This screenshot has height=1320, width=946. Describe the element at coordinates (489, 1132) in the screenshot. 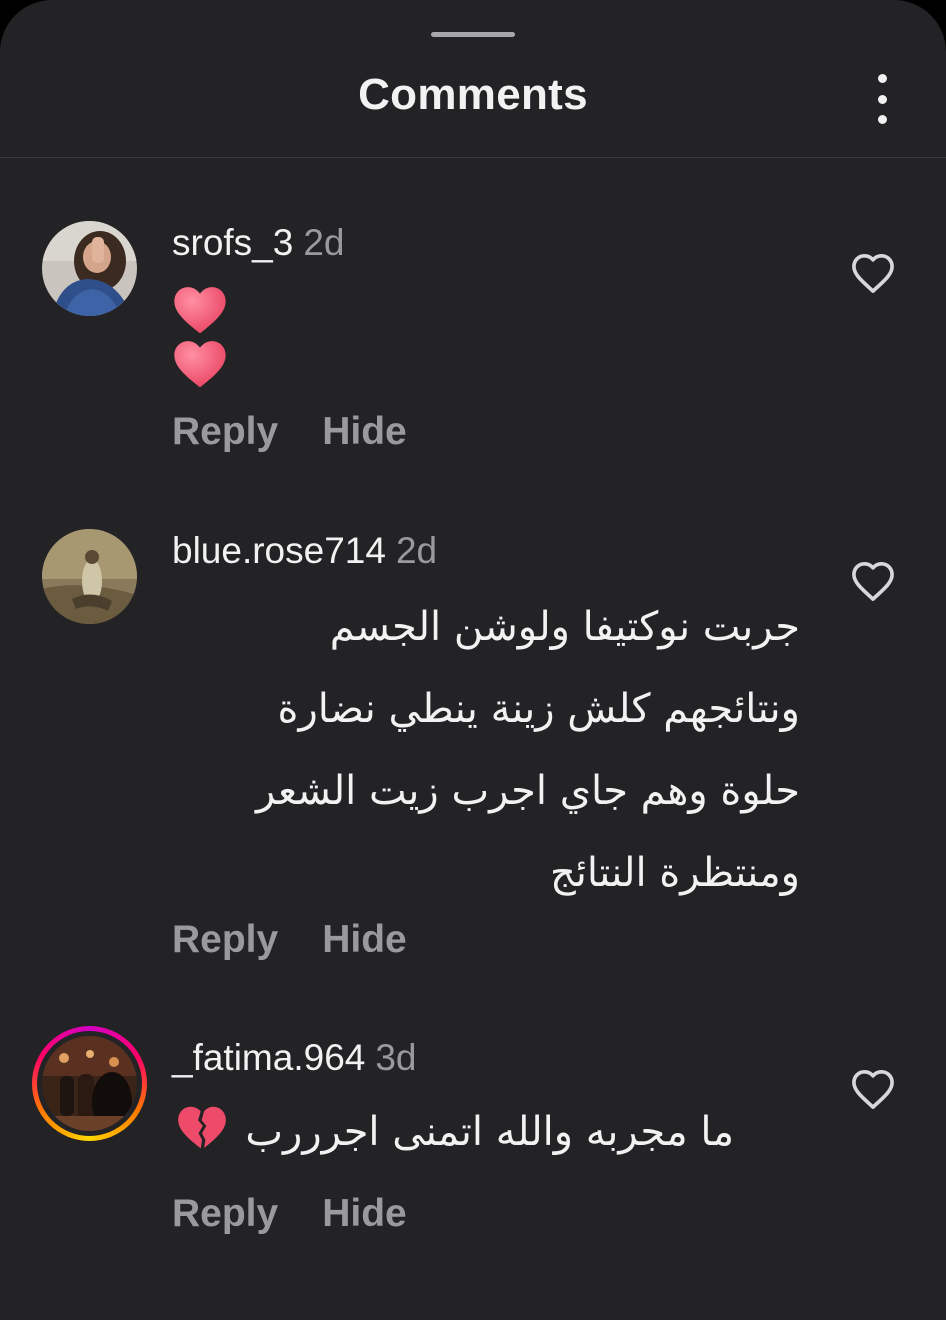

I see `comment-text-line: ما مجربه والله اتمنى اجرررب` at that location.